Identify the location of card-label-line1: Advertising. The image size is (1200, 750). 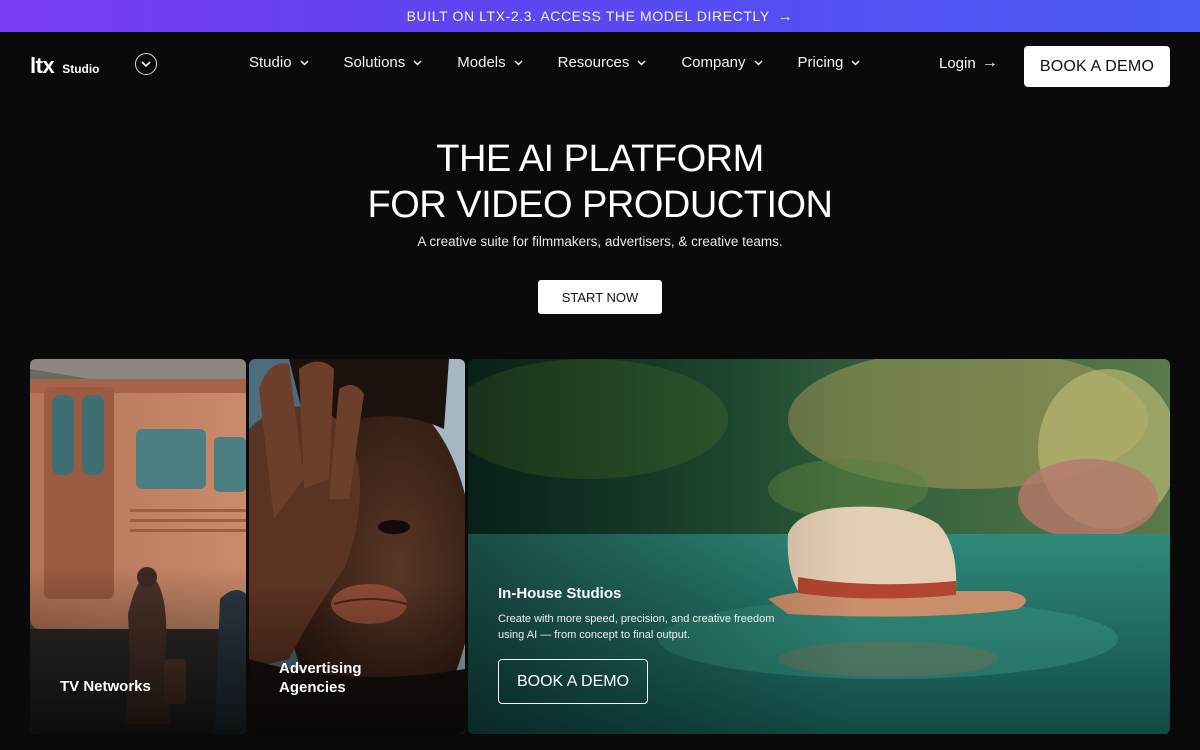
(320, 668).